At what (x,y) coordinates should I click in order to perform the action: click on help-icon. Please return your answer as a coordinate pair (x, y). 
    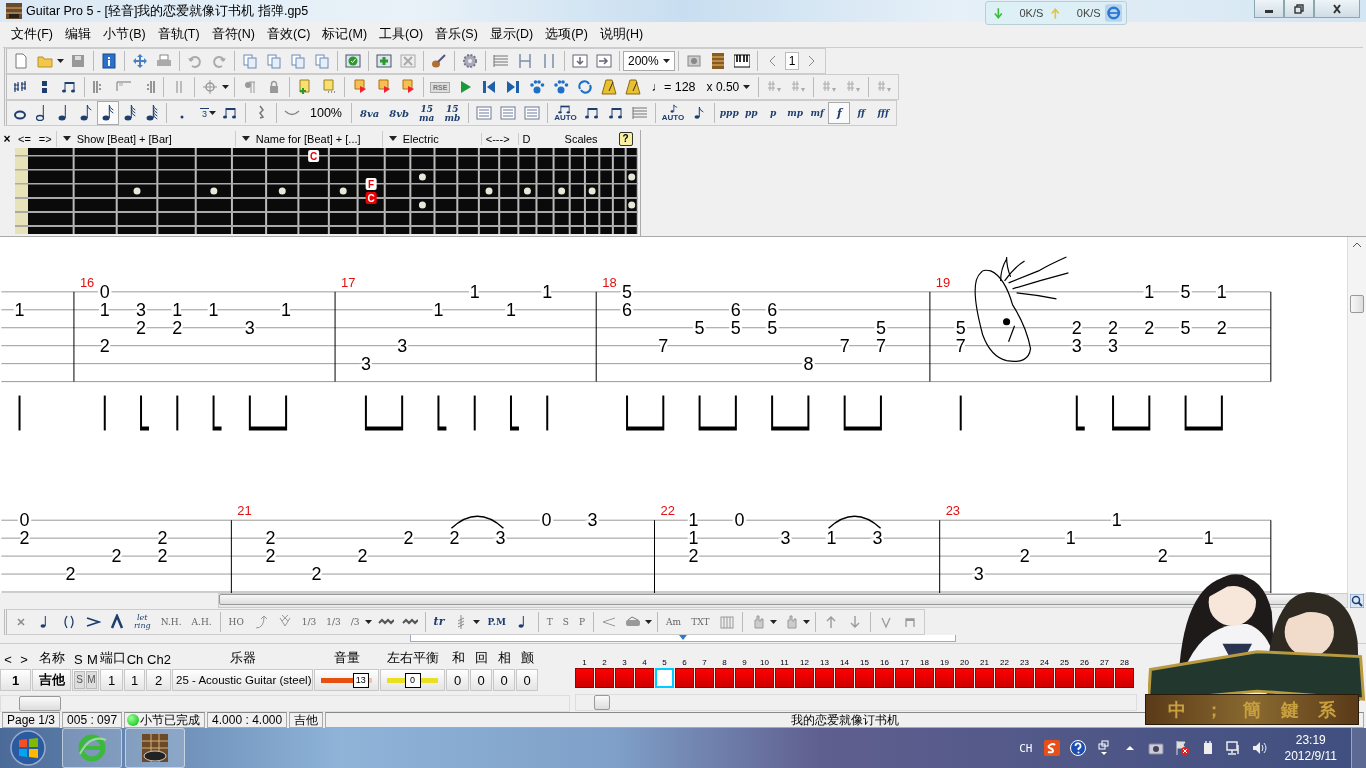
    Looking at the image, I should click on (1077, 748).